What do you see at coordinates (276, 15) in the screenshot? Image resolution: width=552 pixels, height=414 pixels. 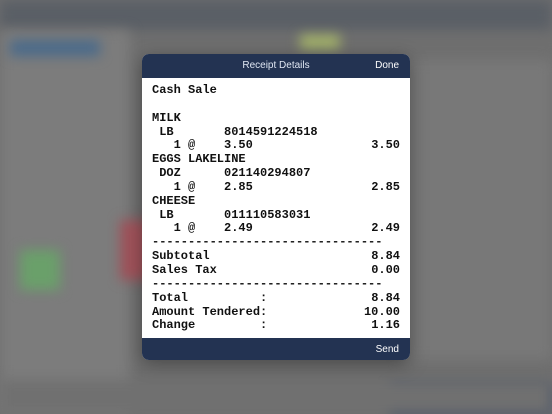 I see `background-toolbar` at bounding box center [276, 15].